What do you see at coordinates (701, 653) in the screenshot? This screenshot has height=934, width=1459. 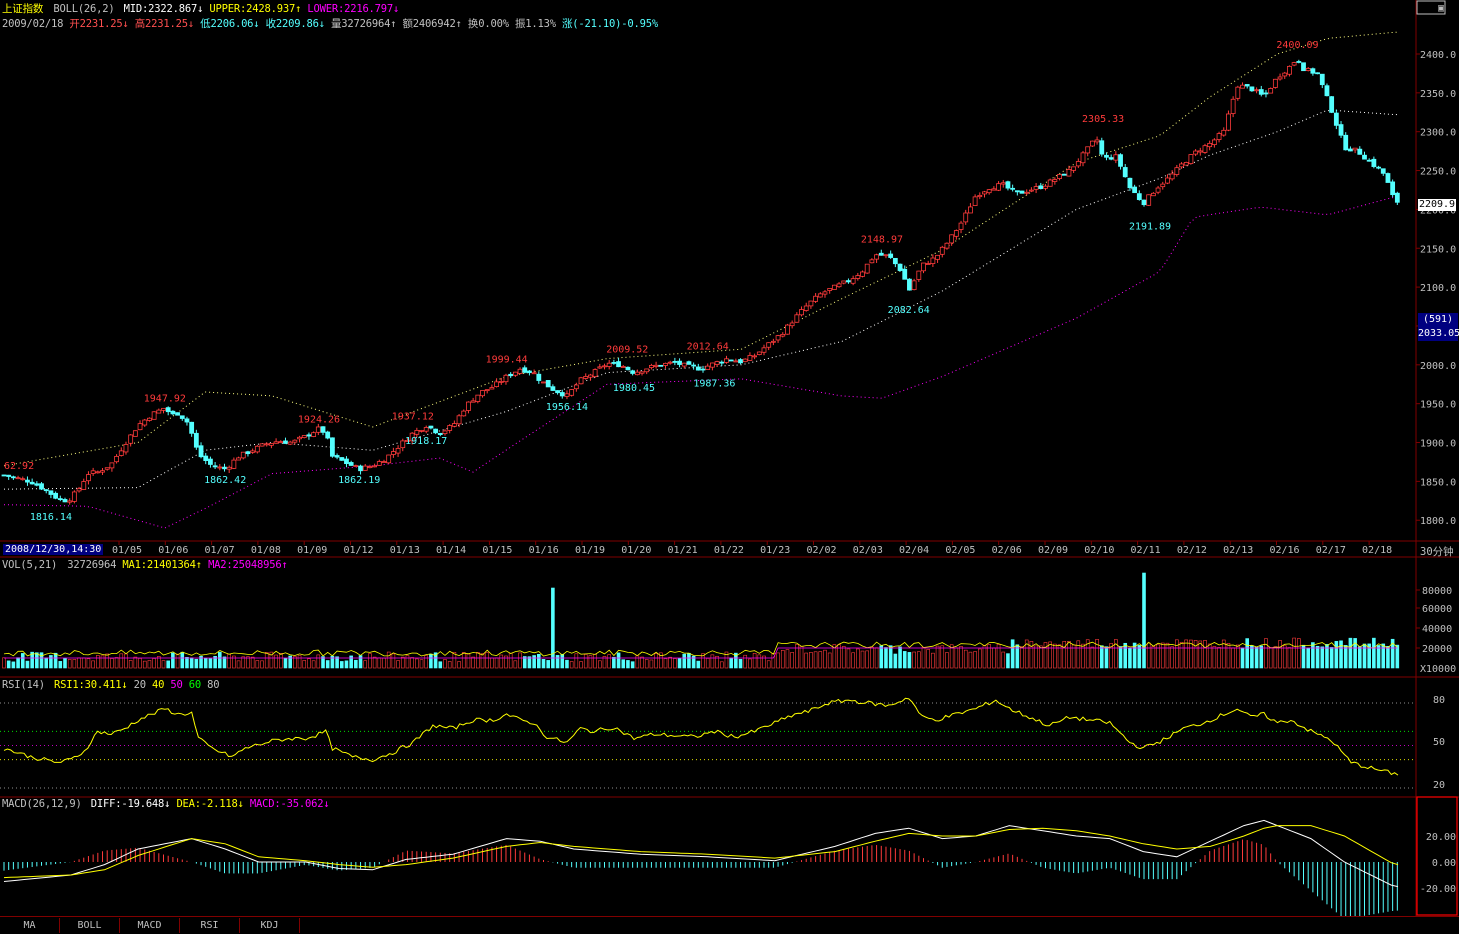 I see `vol-ma2-line` at bounding box center [701, 653].